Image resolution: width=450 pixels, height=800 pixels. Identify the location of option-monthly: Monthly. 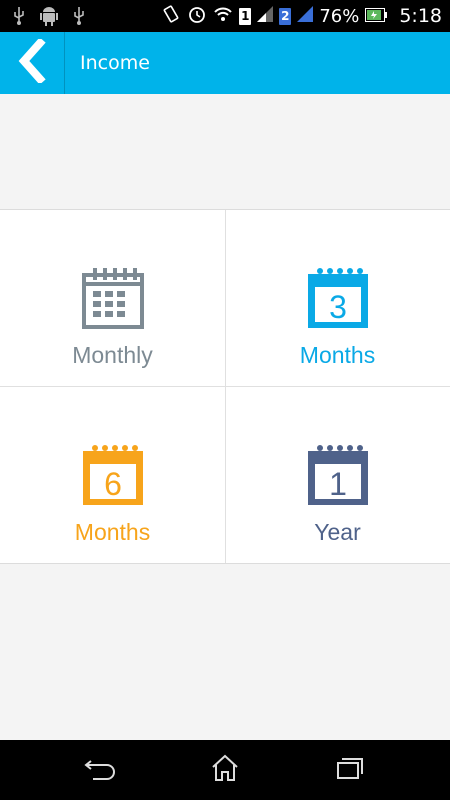
(112, 298).